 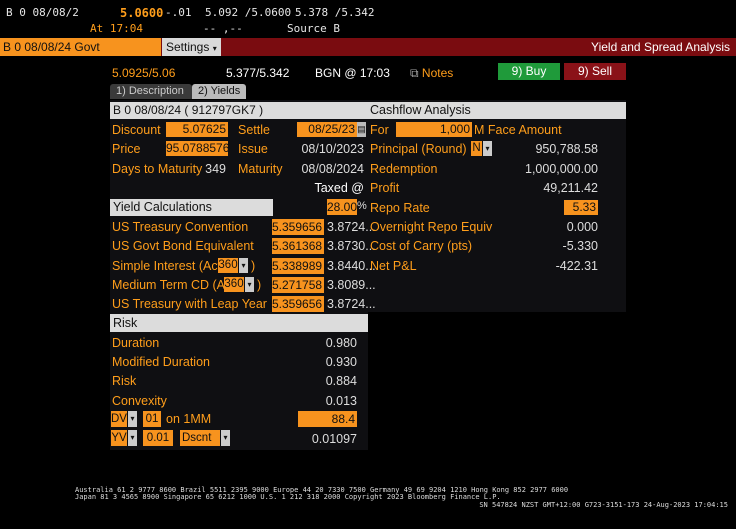 I want to click on risk-value: 0.884, so click(x=341, y=381).